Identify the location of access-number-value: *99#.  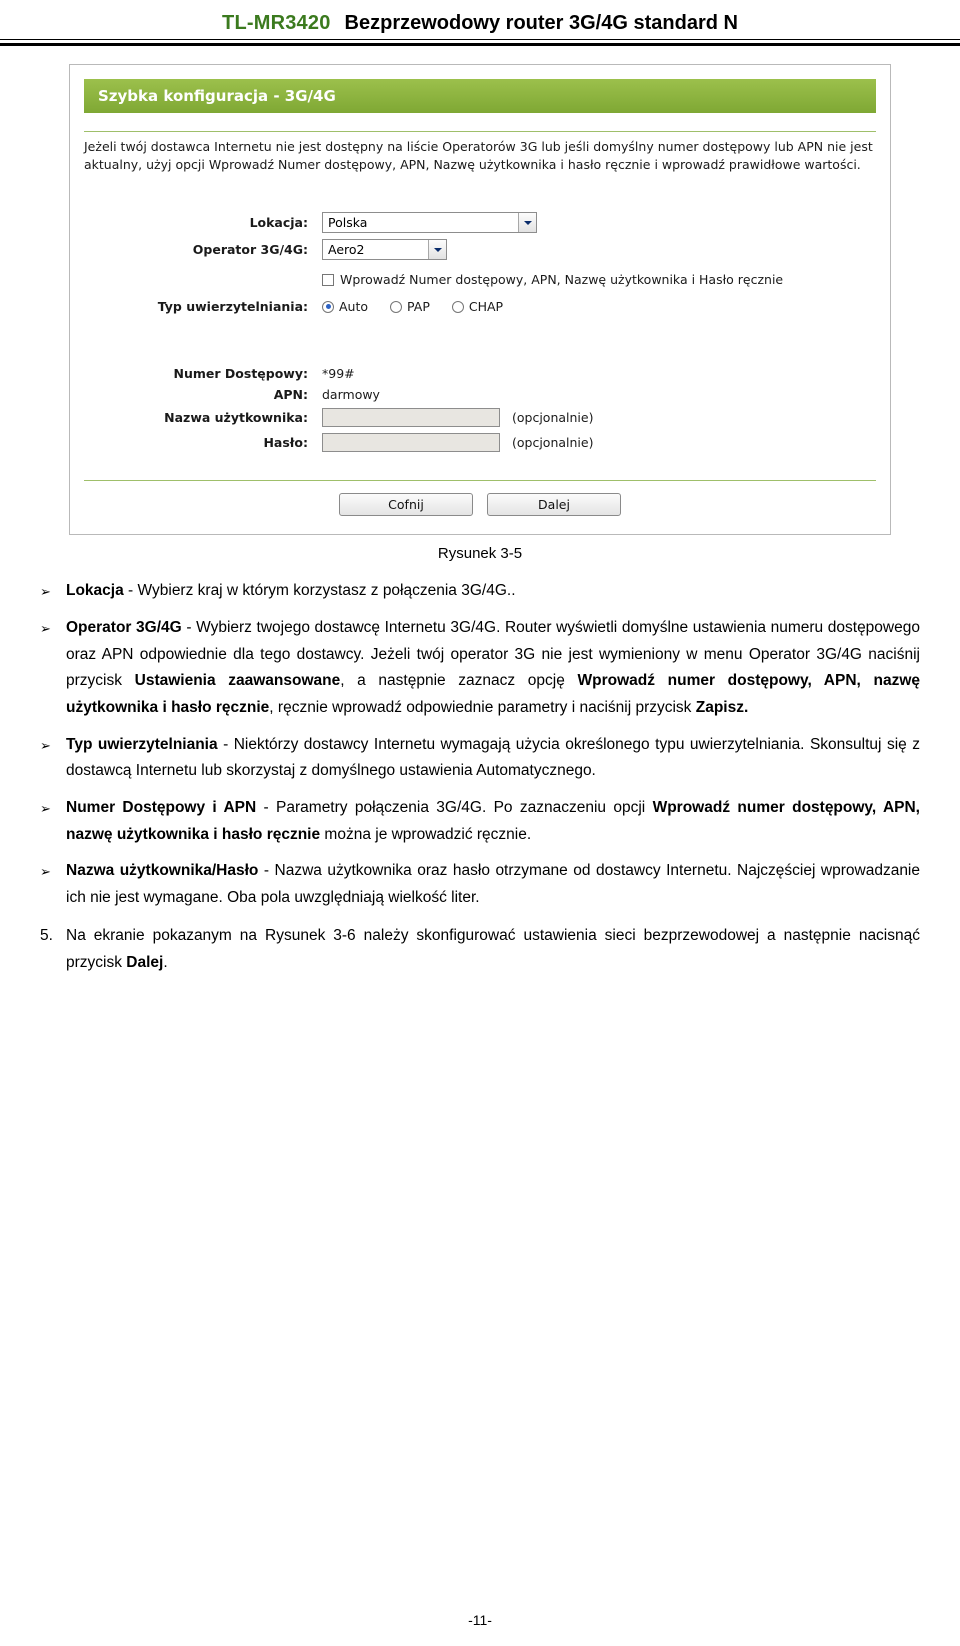
(338, 374).